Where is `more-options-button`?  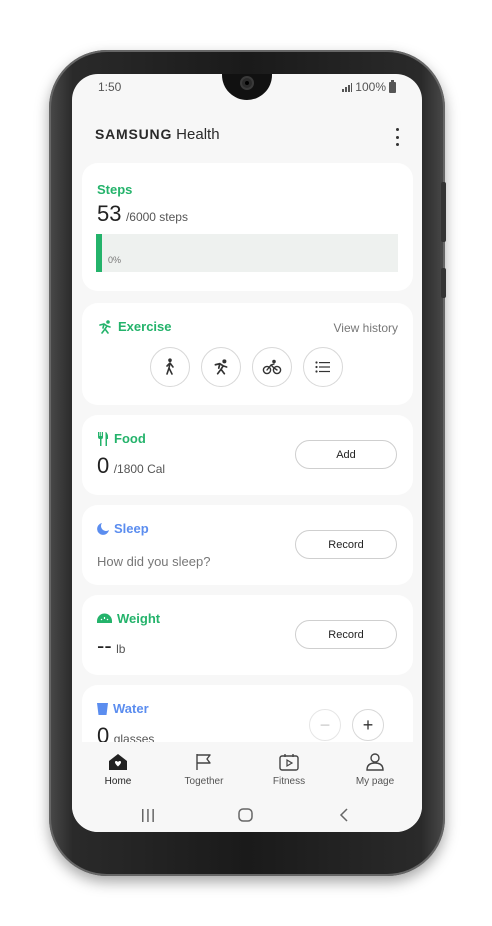 more-options-button is located at coordinates (397, 137).